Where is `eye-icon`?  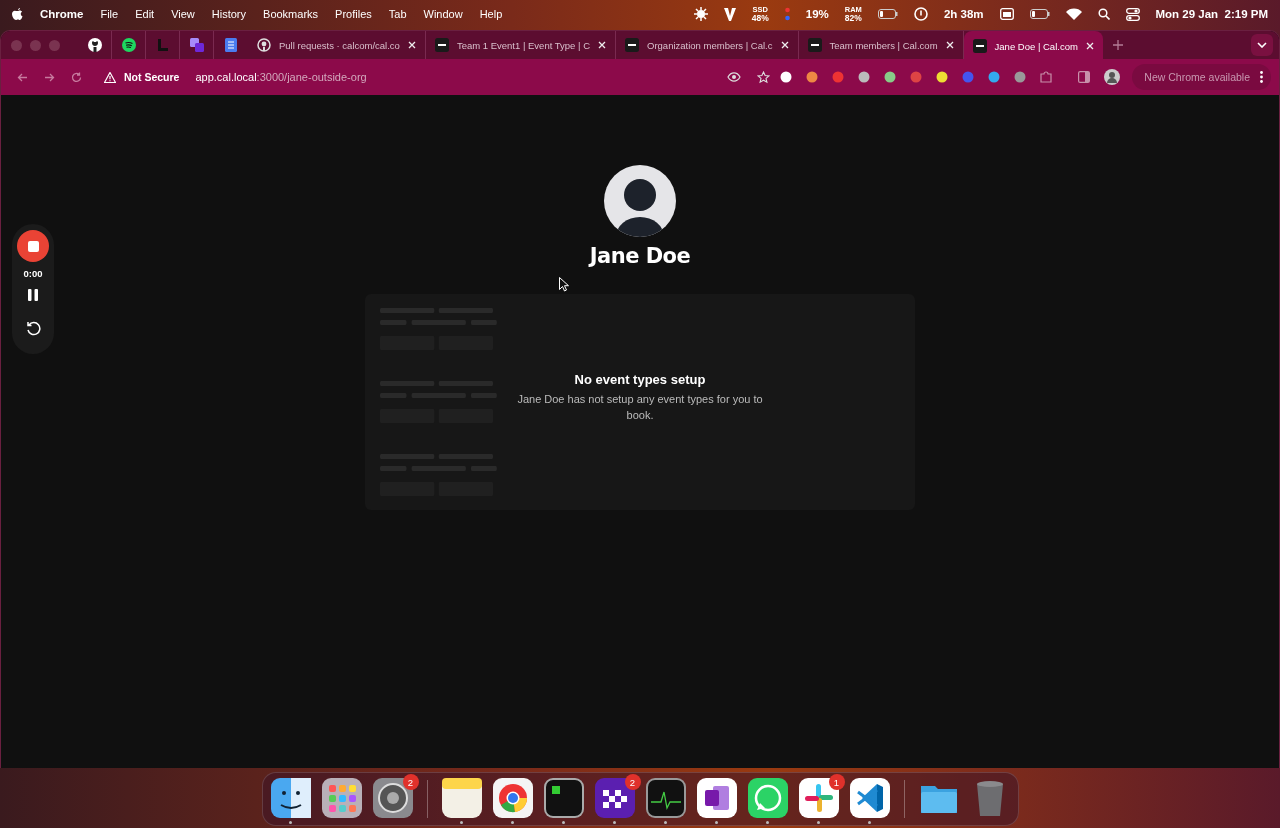 eye-icon is located at coordinates (734, 77).